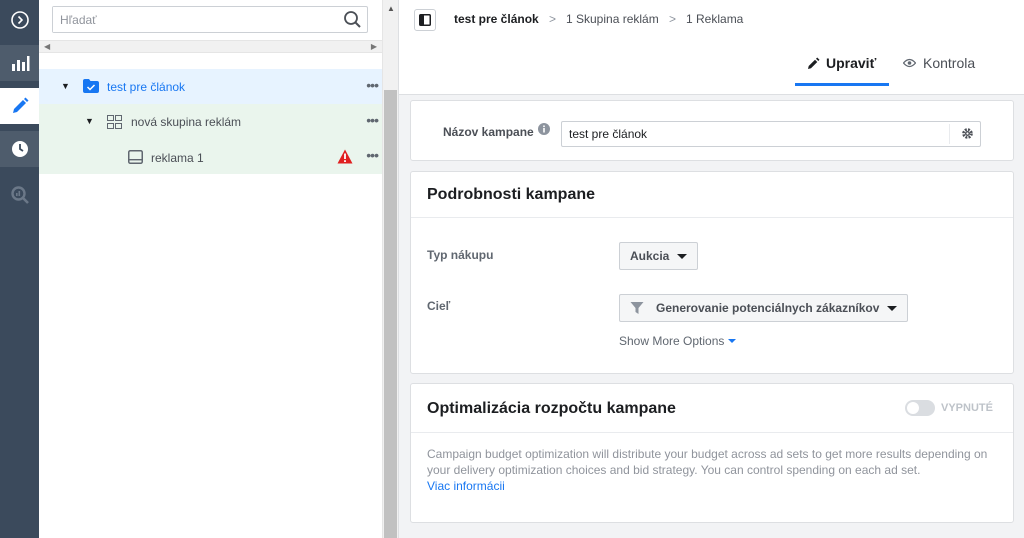 The width and height of the screenshot is (1024, 538). What do you see at coordinates (551, 408) in the screenshot?
I see `budget-optimization-title: Optimalizácia rozpočtu kampane` at bounding box center [551, 408].